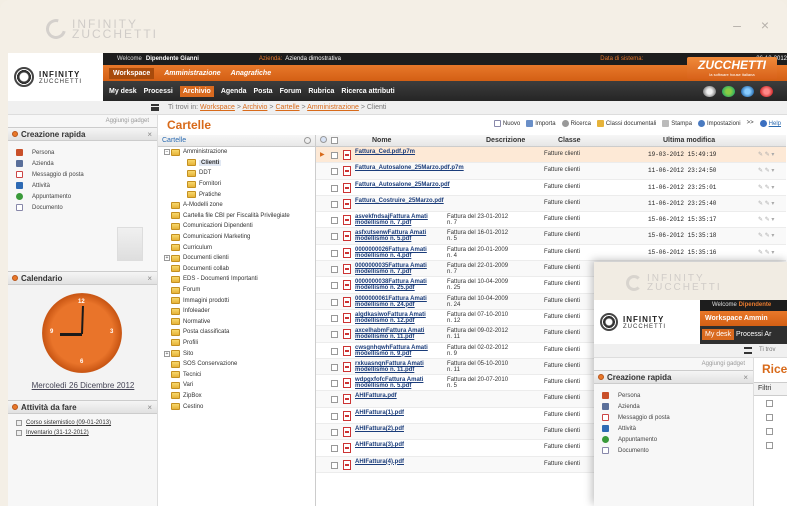 The height and width of the screenshot is (506, 787). What do you see at coordinates (236, 343) in the screenshot?
I see `tree-folder-item: Profili` at bounding box center [236, 343].